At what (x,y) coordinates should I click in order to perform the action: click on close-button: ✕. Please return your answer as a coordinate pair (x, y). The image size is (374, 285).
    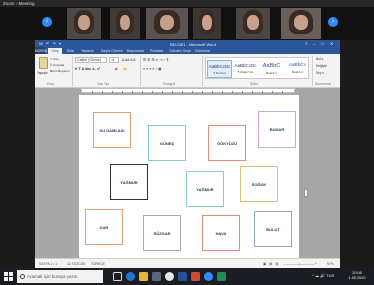
    Looking at the image, I should click on (331, 43).